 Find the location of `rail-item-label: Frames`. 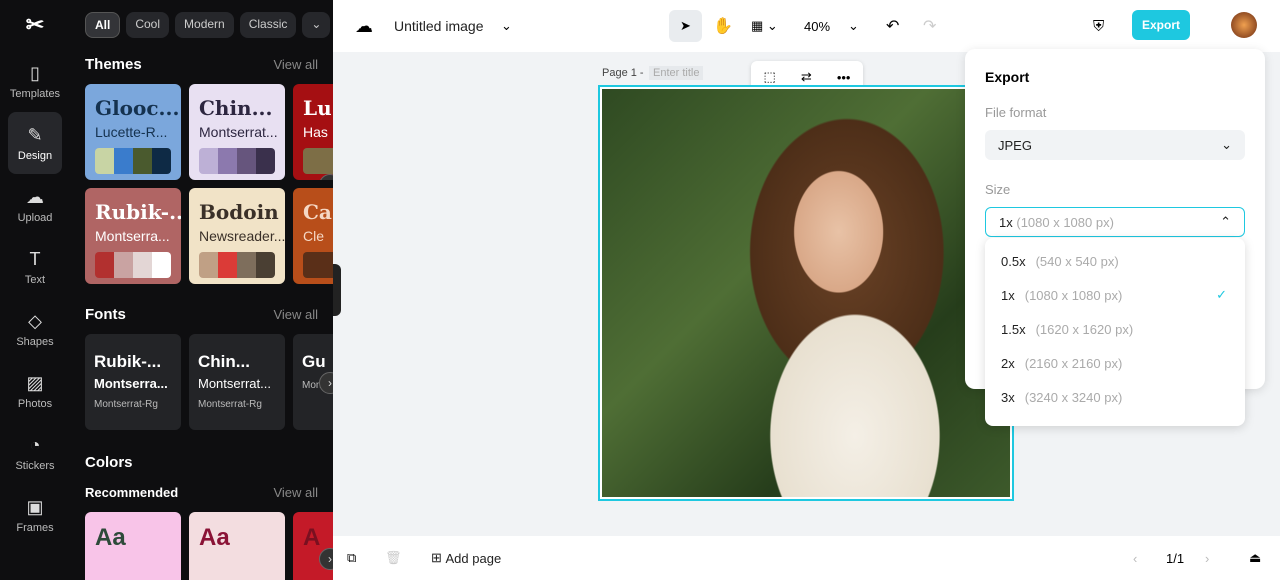

rail-item-label: Frames is located at coordinates (35, 527).